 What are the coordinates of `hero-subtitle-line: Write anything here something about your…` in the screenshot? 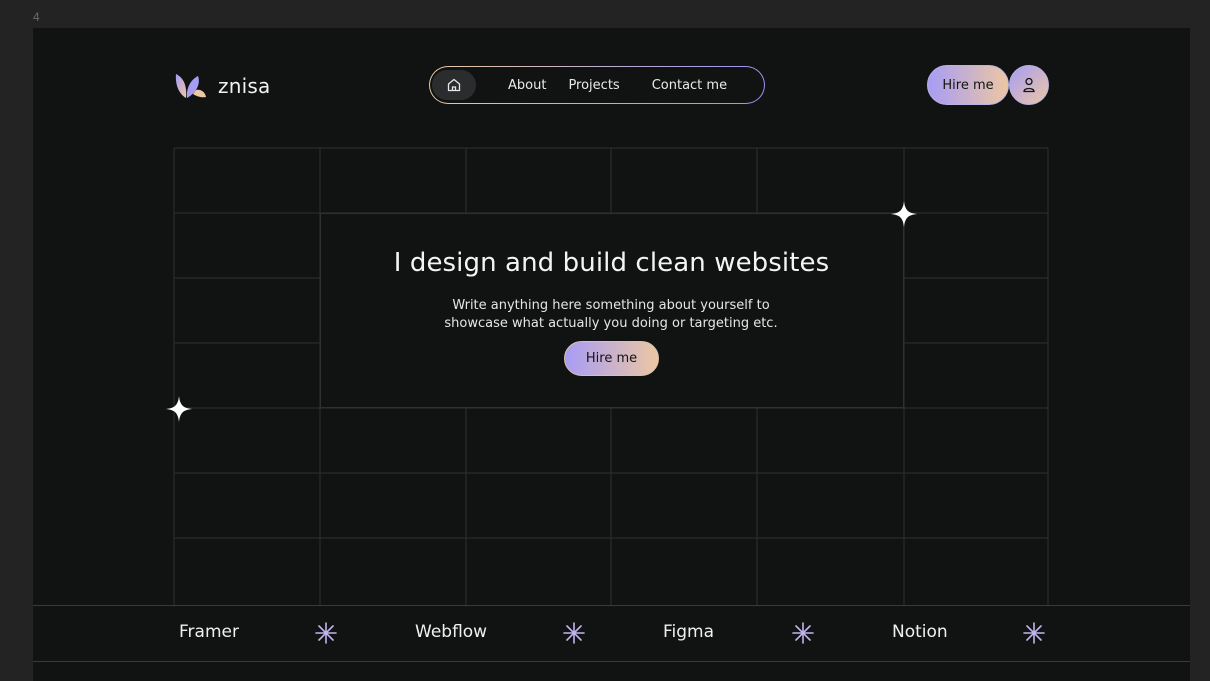 It's located at (611, 305).